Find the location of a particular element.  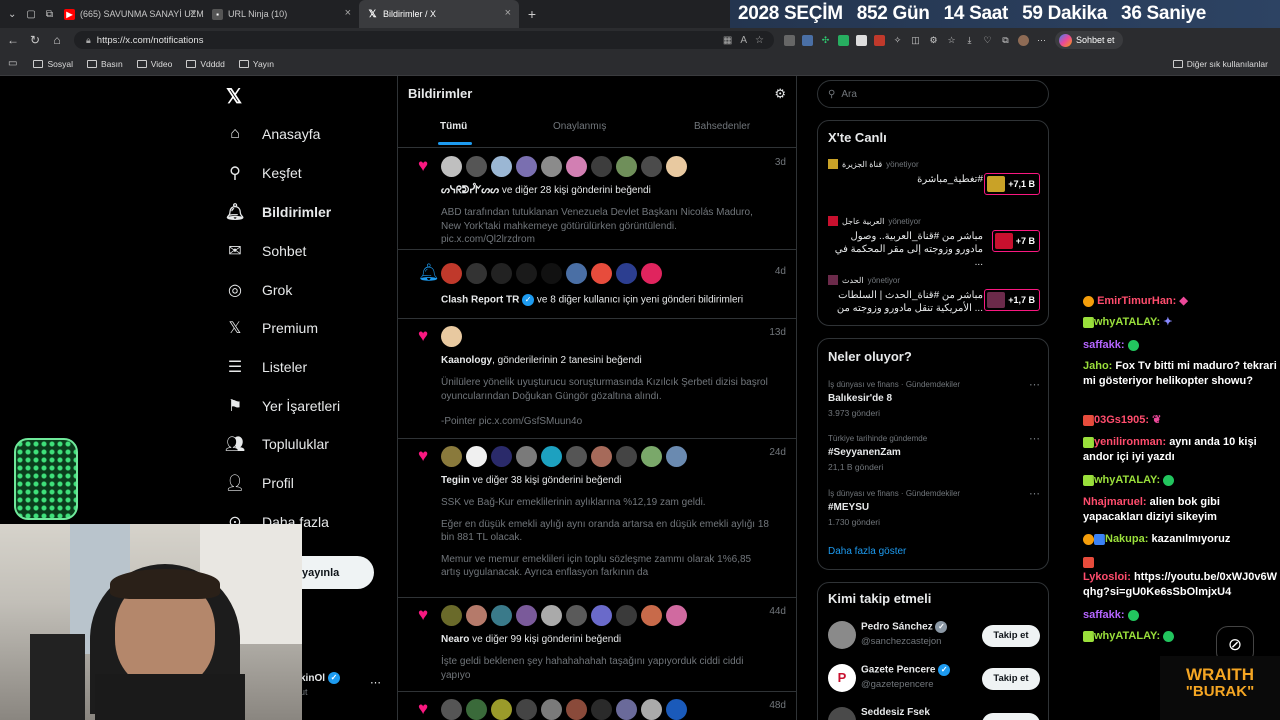

new-tab-button: + is located at coordinates (532, 14).